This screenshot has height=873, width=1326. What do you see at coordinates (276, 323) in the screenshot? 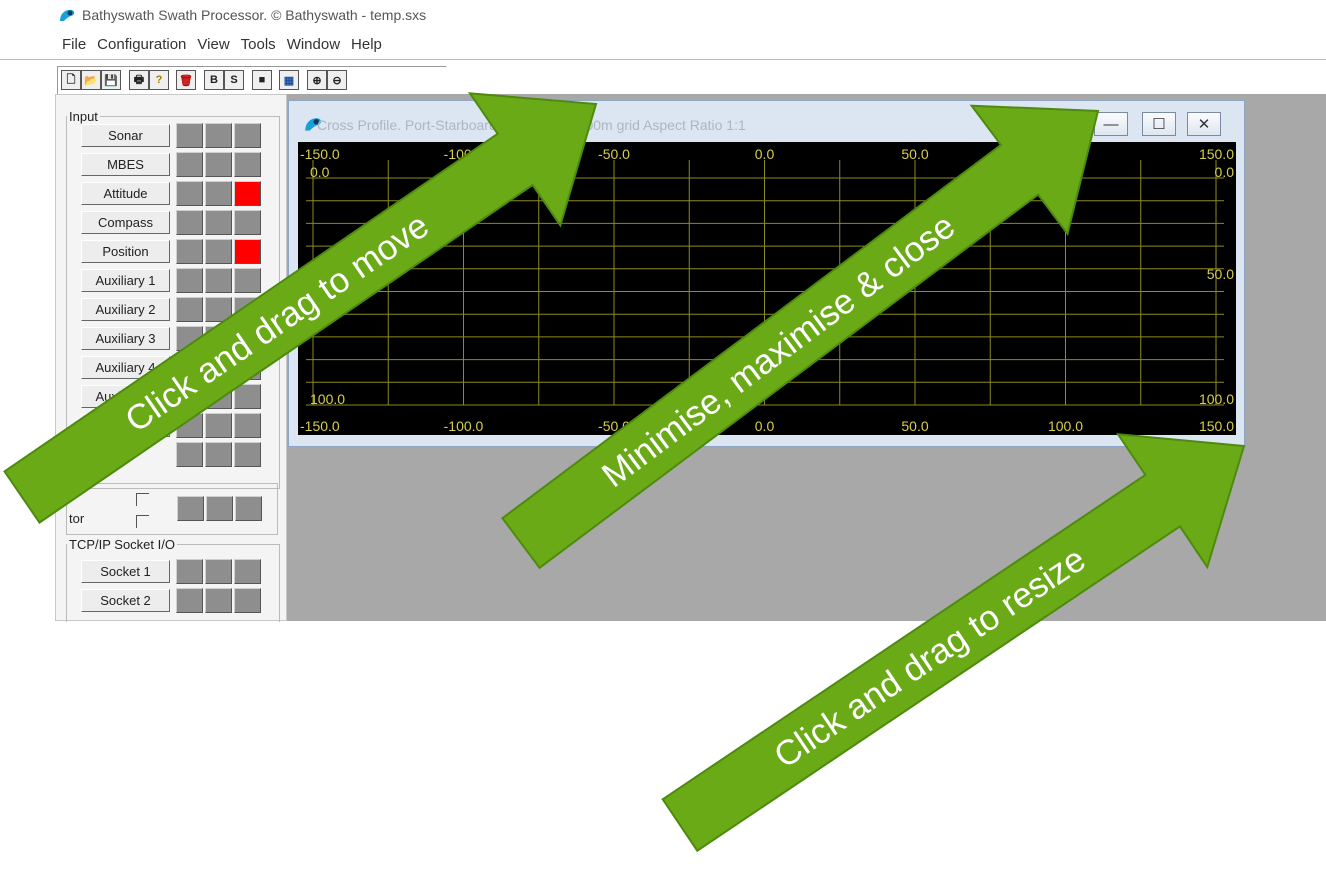
I see `callout-move-arrow-text: Click and drag to move` at bounding box center [276, 323].